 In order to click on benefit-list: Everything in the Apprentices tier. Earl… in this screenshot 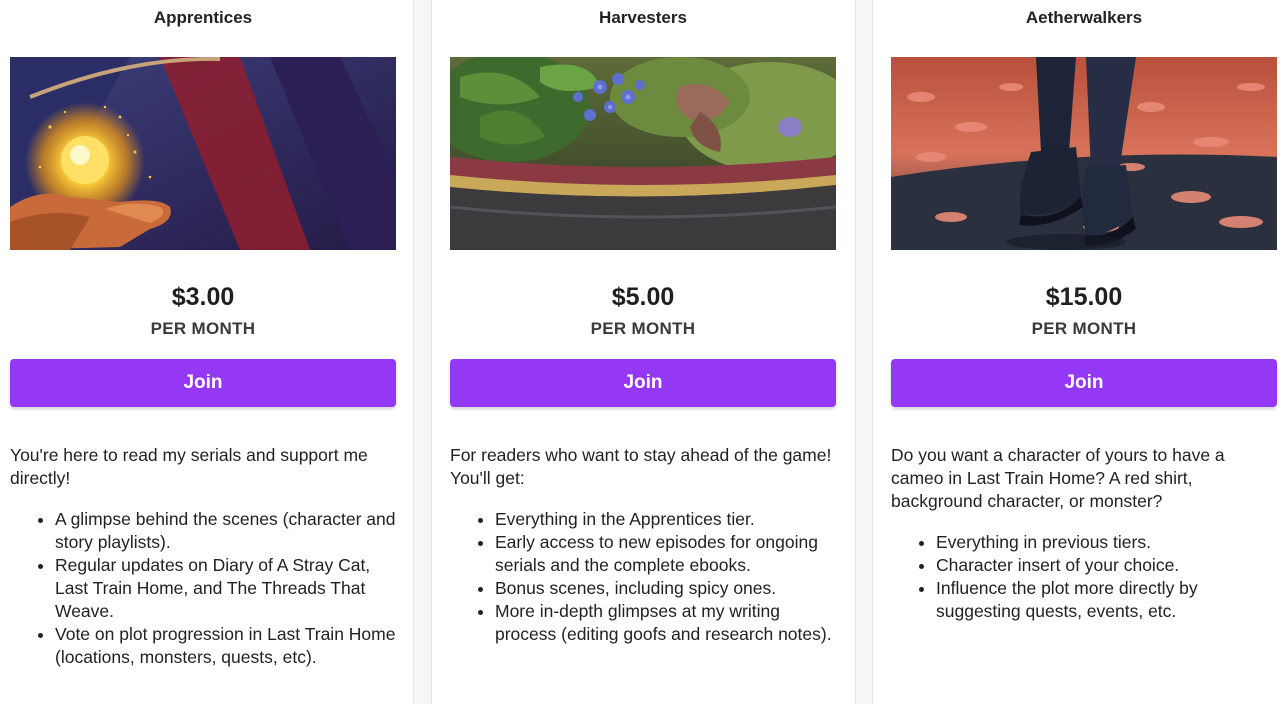, I will do `click(645, 577)`.